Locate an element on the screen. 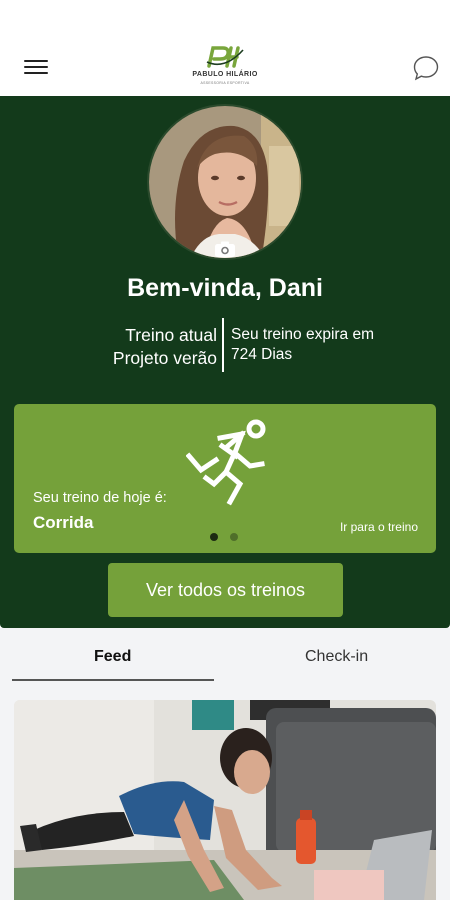 This screenshot has height=900, width=450. welcome-title: Bem-vinda, Dani is located at coordinates (225, 288).